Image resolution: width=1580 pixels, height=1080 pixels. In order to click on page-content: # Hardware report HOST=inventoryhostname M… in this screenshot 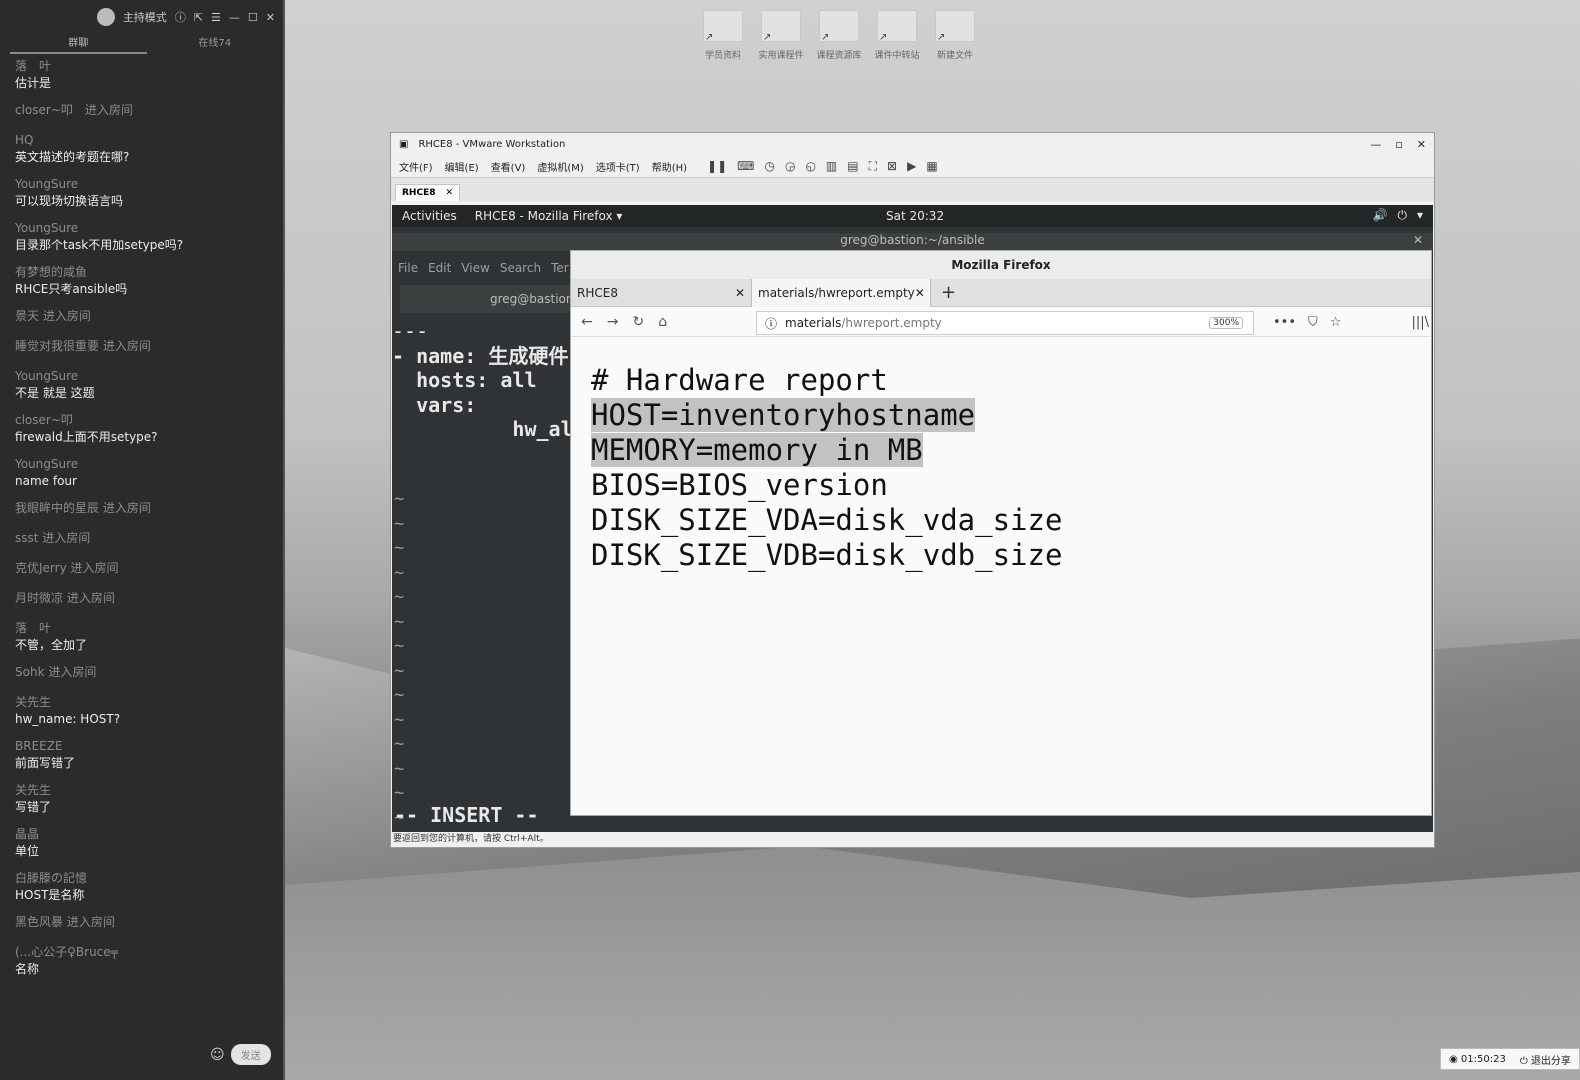, I will do `click(826, 468)`.